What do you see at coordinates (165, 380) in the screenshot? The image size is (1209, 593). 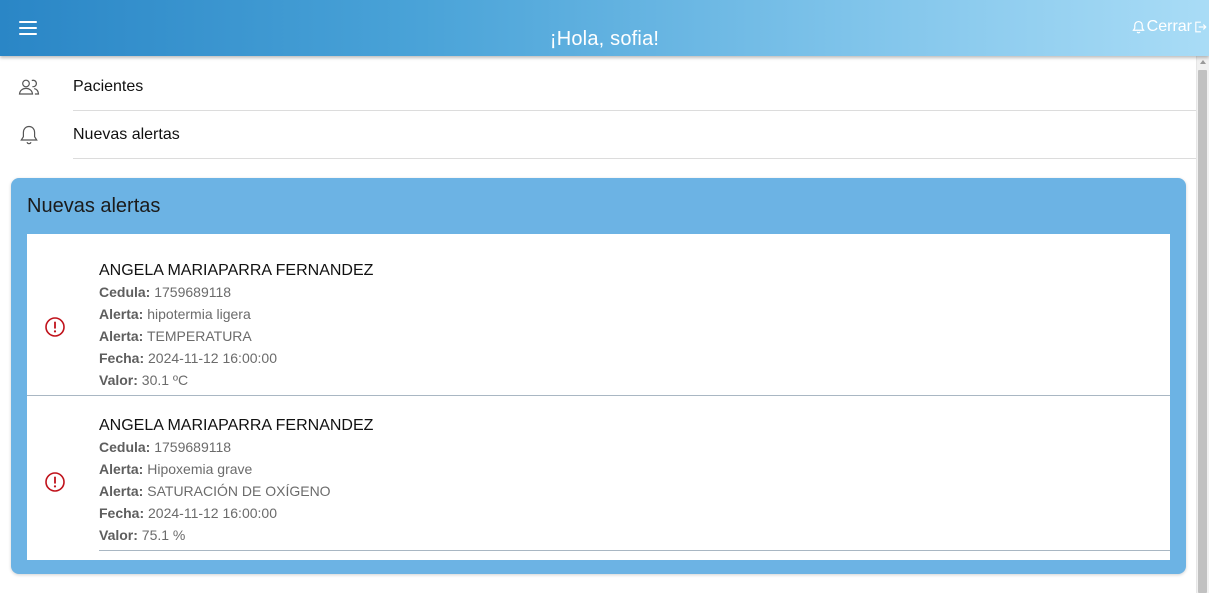 I see `valor-value: 30.1 ºC` at bounding box center [165, 380].